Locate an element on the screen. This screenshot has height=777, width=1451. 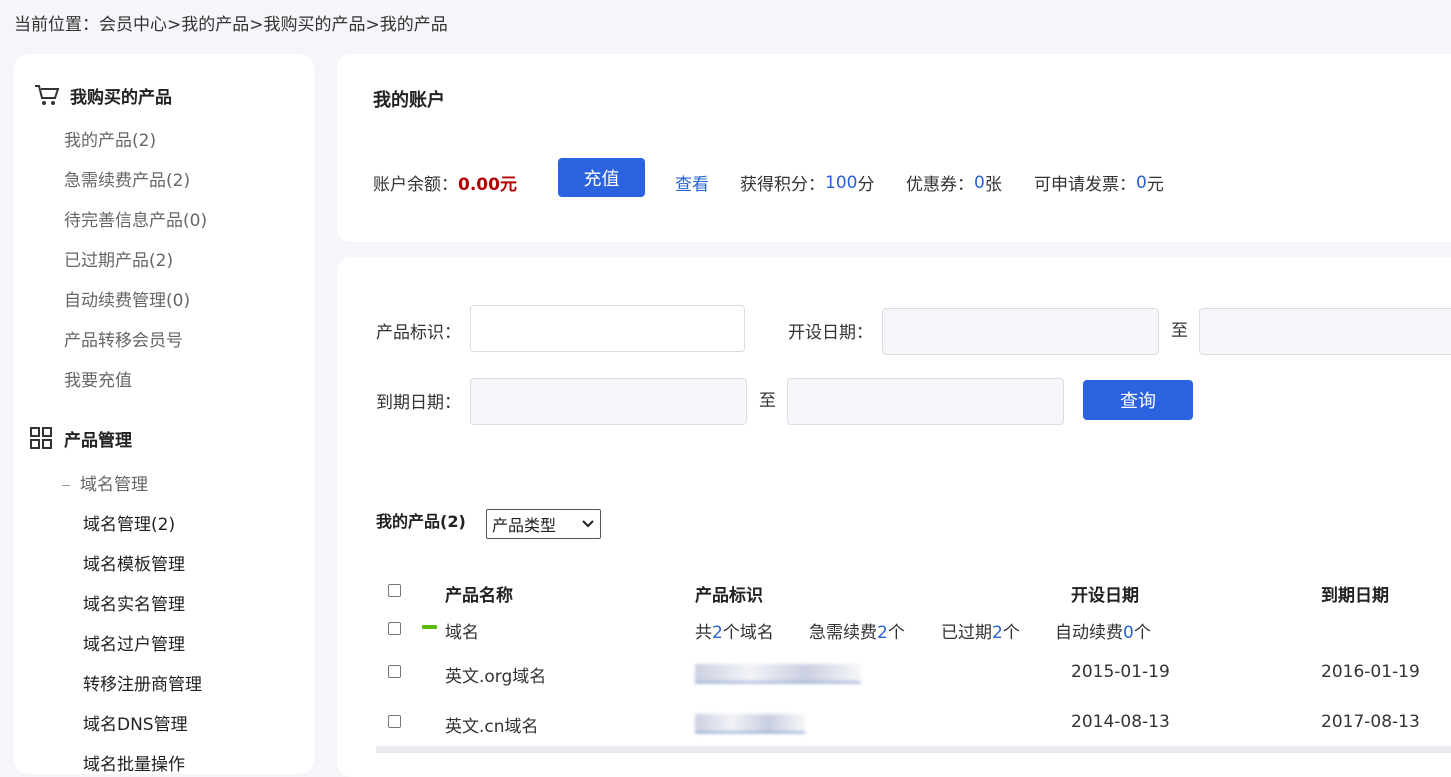
group-urgent: 急需续费2个 is located at coordinates (857, 630).